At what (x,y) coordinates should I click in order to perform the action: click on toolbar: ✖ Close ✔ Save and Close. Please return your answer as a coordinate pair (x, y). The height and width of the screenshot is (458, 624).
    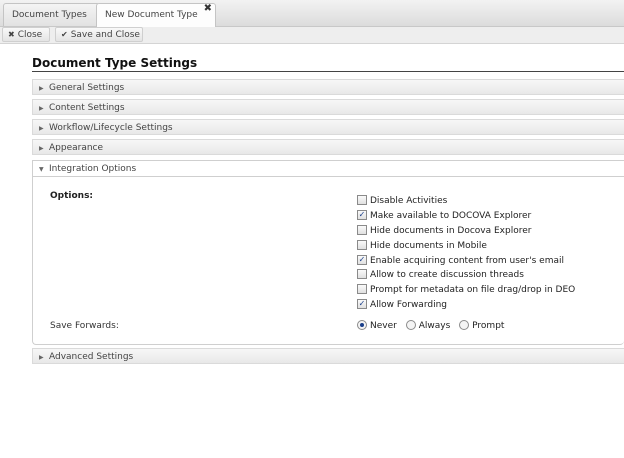
    Looking at the image, I should click on (312, 35).